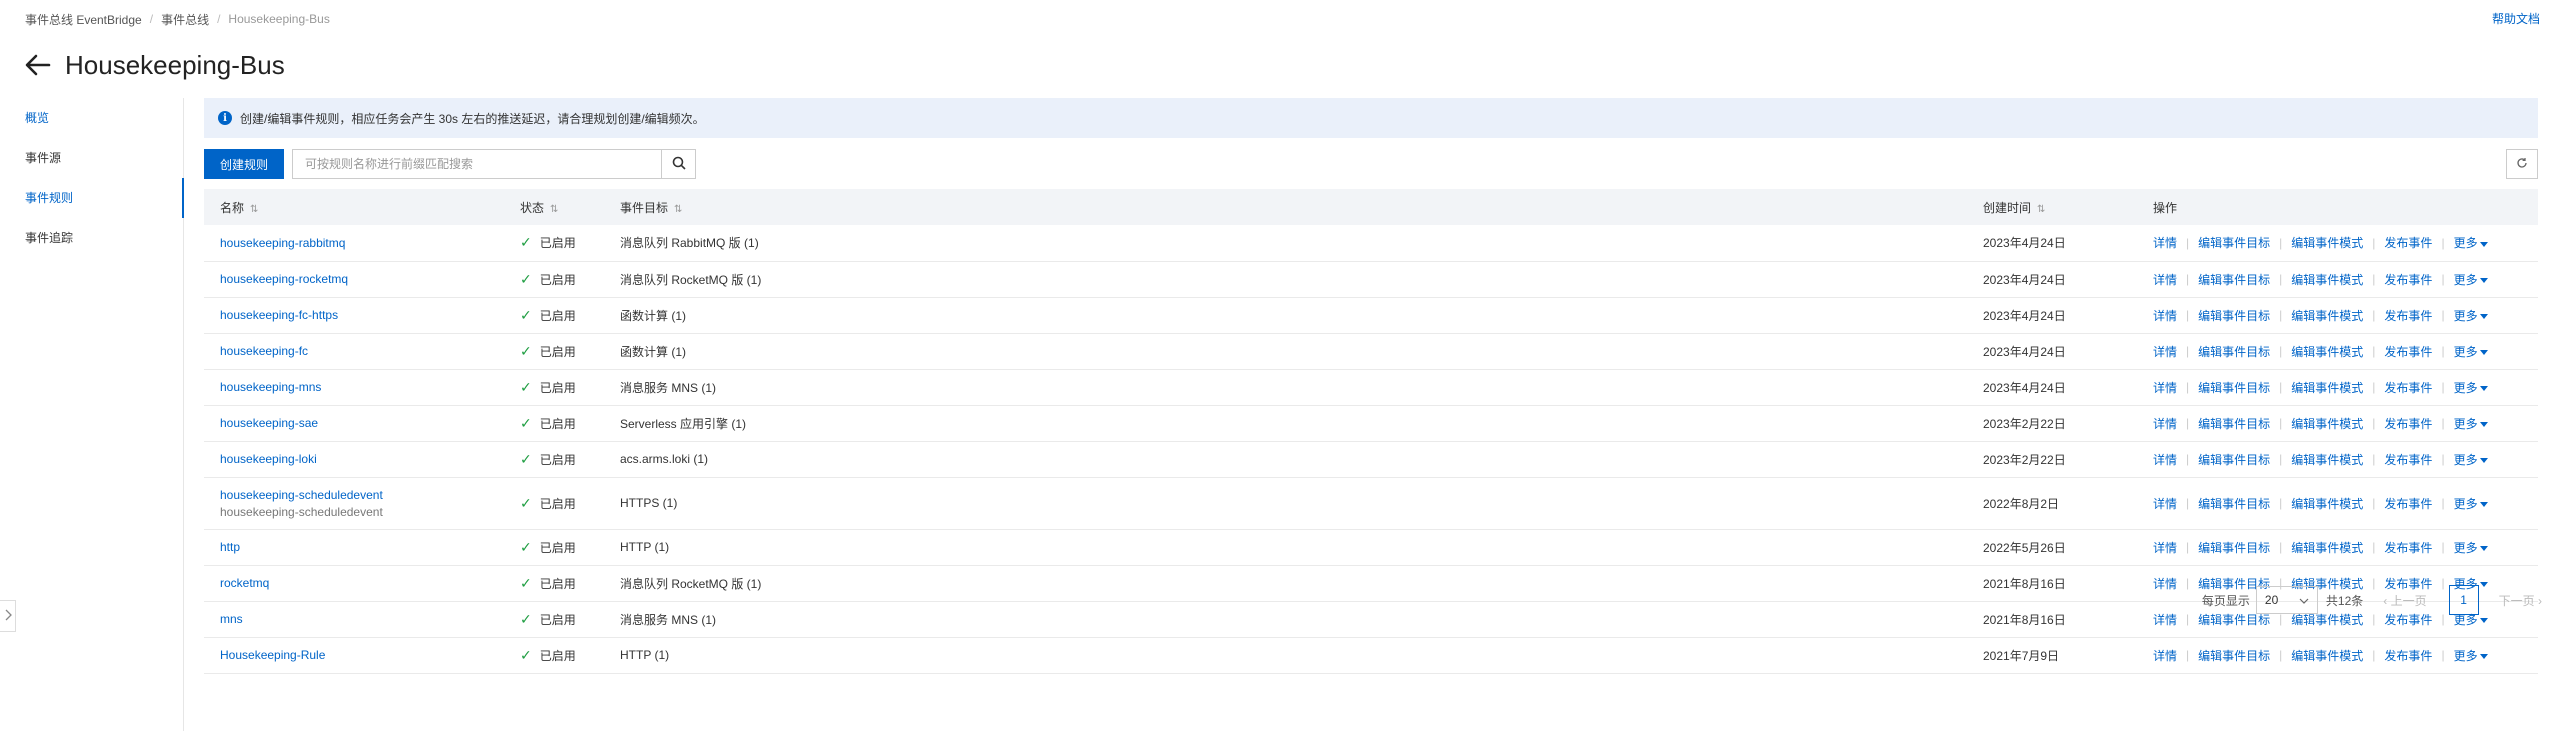  Describe the element at coordinates (2520, 600) in the screenshot. I see `next-page-button: 下一页 ›` at that location.